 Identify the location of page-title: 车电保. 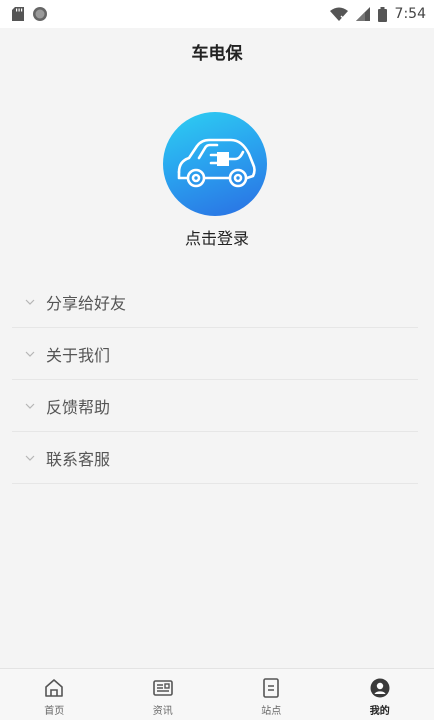
(217, 53).